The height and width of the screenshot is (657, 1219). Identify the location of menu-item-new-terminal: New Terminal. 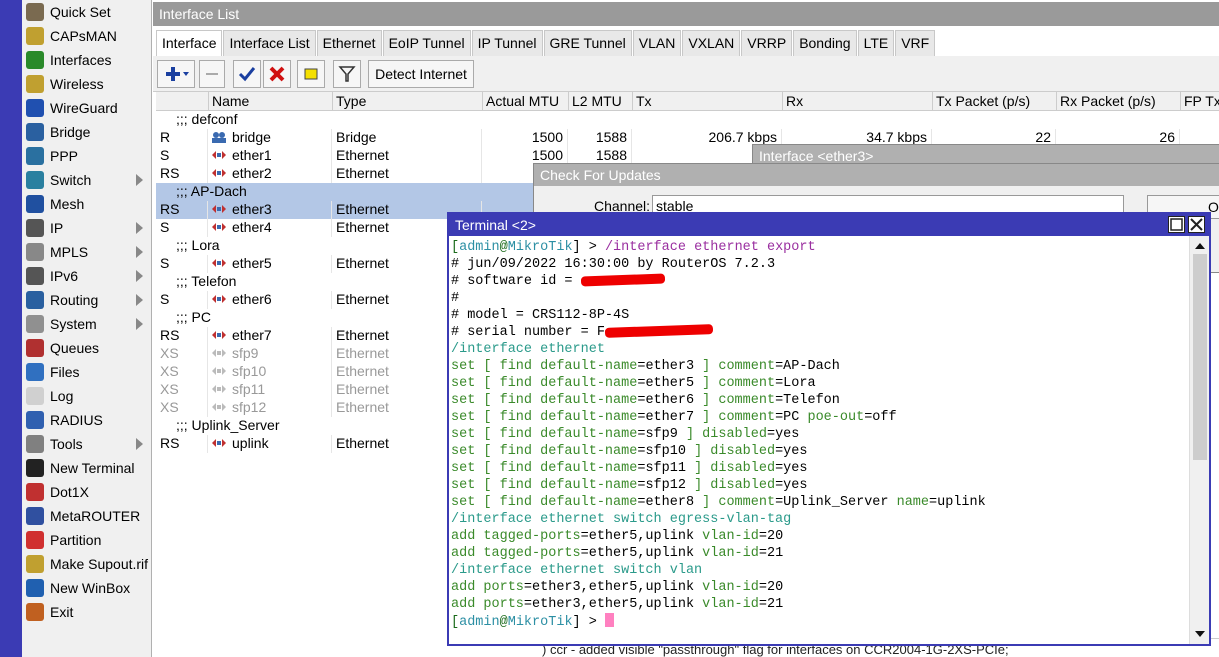
(86, 468).